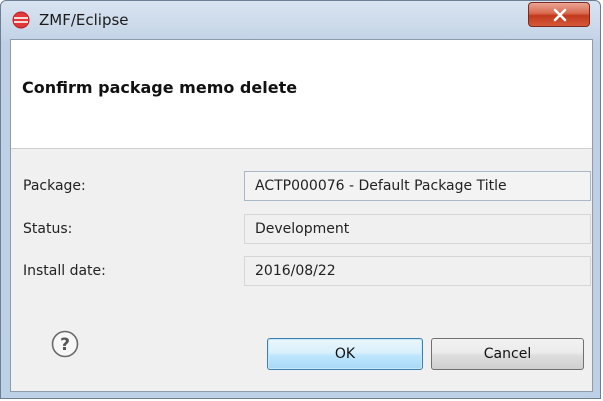 This screenshot has height=401, width=603. What do you see at coordinates (507, 354) in the screenshot?
I see `cancel-button: Cancel` at bounding box center [507, 354].